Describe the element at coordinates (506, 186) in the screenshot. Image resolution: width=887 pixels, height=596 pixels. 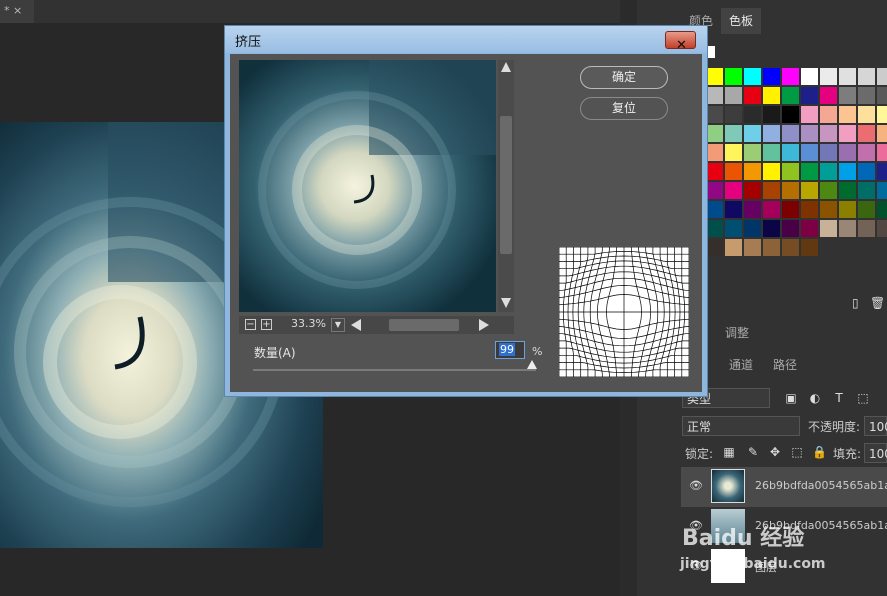
I see `preview-vertical-scrollbar` at that location.